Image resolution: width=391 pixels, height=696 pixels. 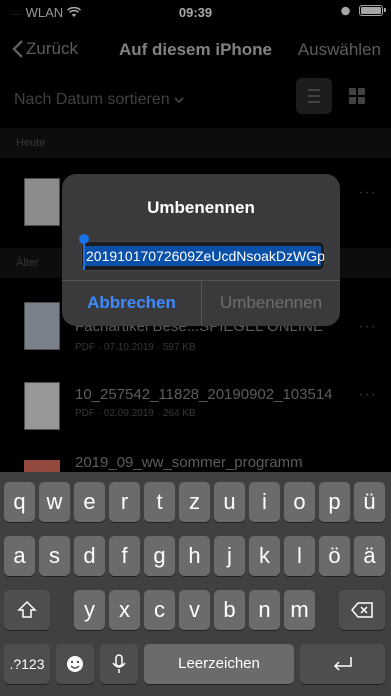 I want to click on microphone-icon, so click(x=119, y=663).